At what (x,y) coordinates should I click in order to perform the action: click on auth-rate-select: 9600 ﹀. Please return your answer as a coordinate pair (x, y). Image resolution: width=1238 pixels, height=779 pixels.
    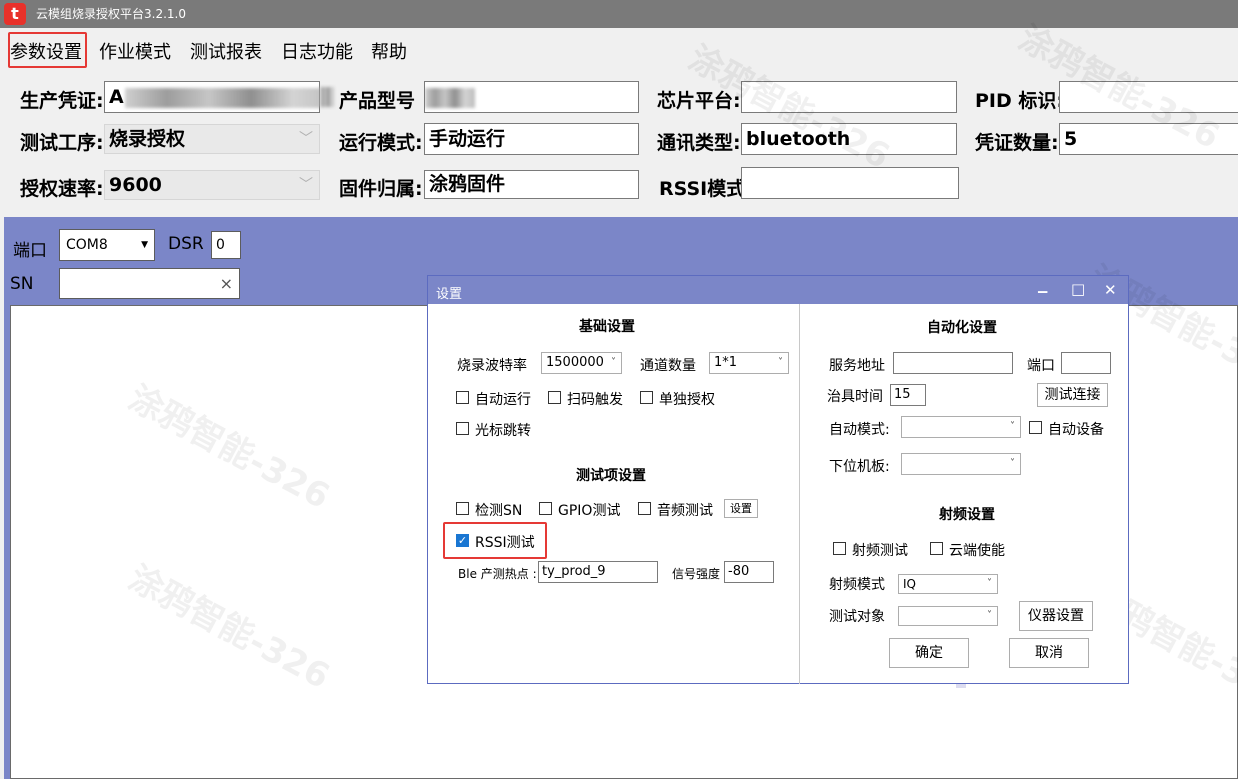
    Looking at the image, I should click on (212, 185).